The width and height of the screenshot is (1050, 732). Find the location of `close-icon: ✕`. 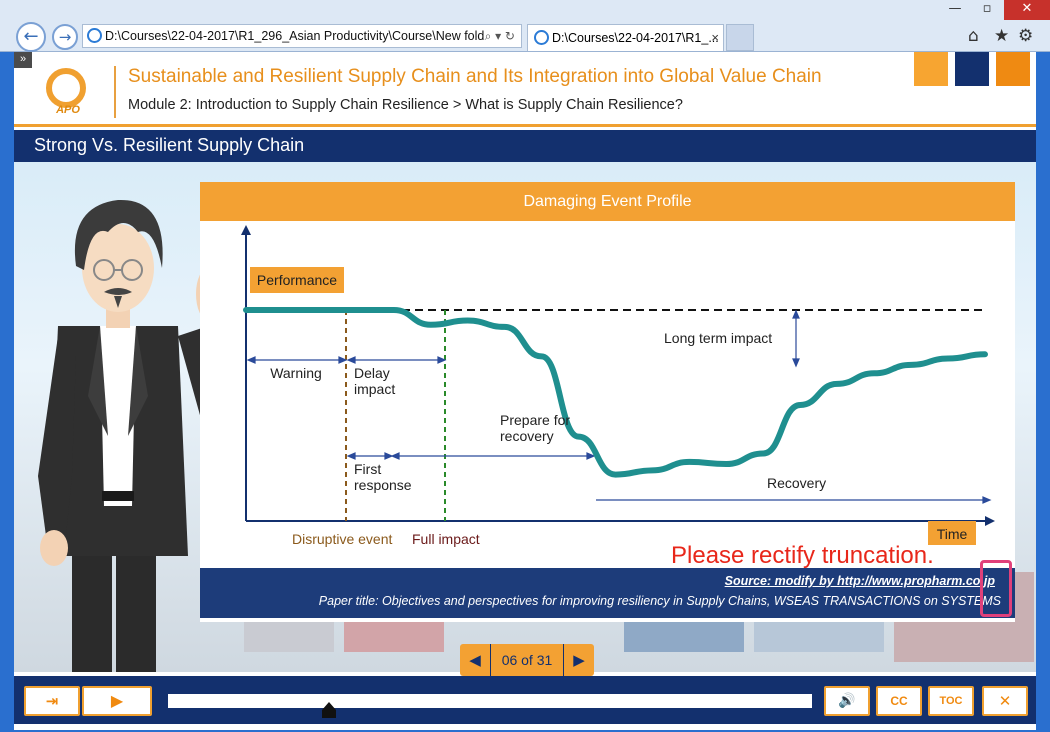

close-icon: ✕ is located at coordinates (1005, 701).